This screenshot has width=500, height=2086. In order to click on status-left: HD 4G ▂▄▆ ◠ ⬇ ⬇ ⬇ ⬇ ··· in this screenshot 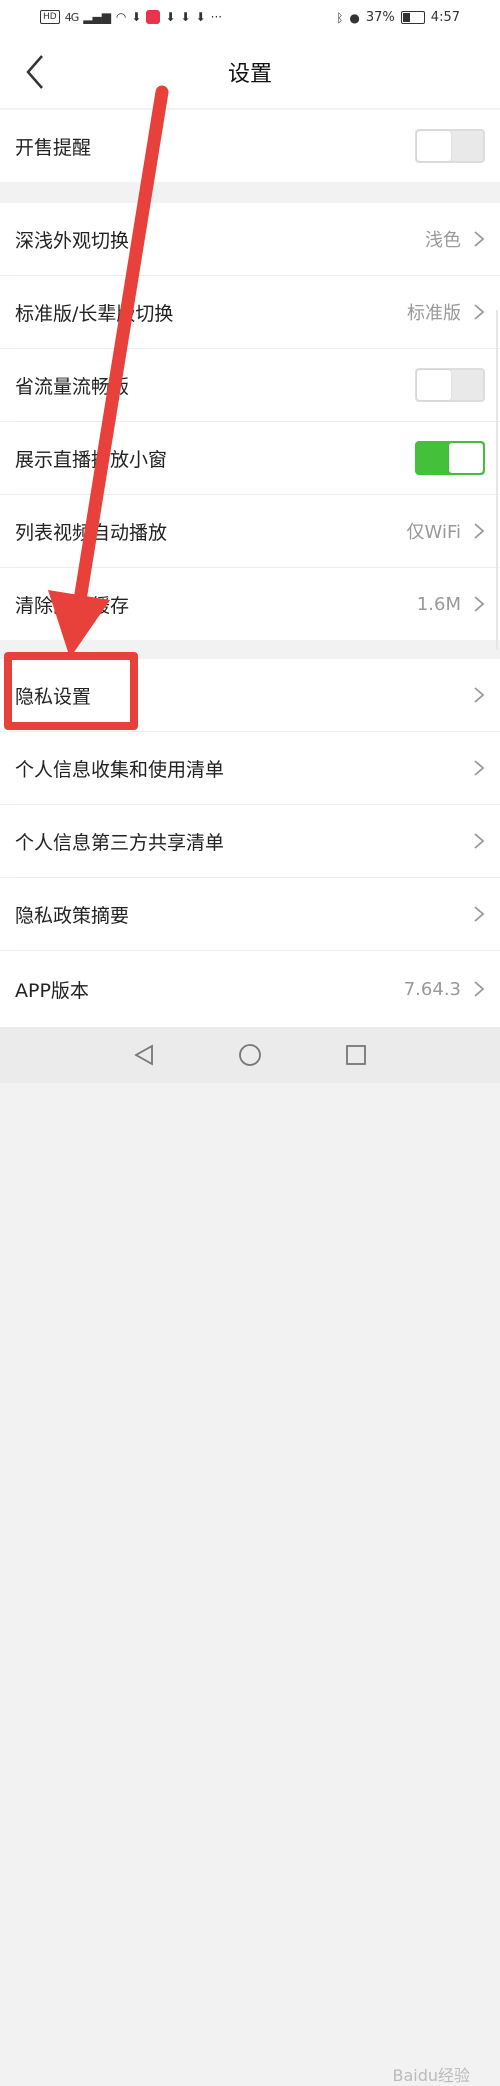, I will do `click(131, 17)`.